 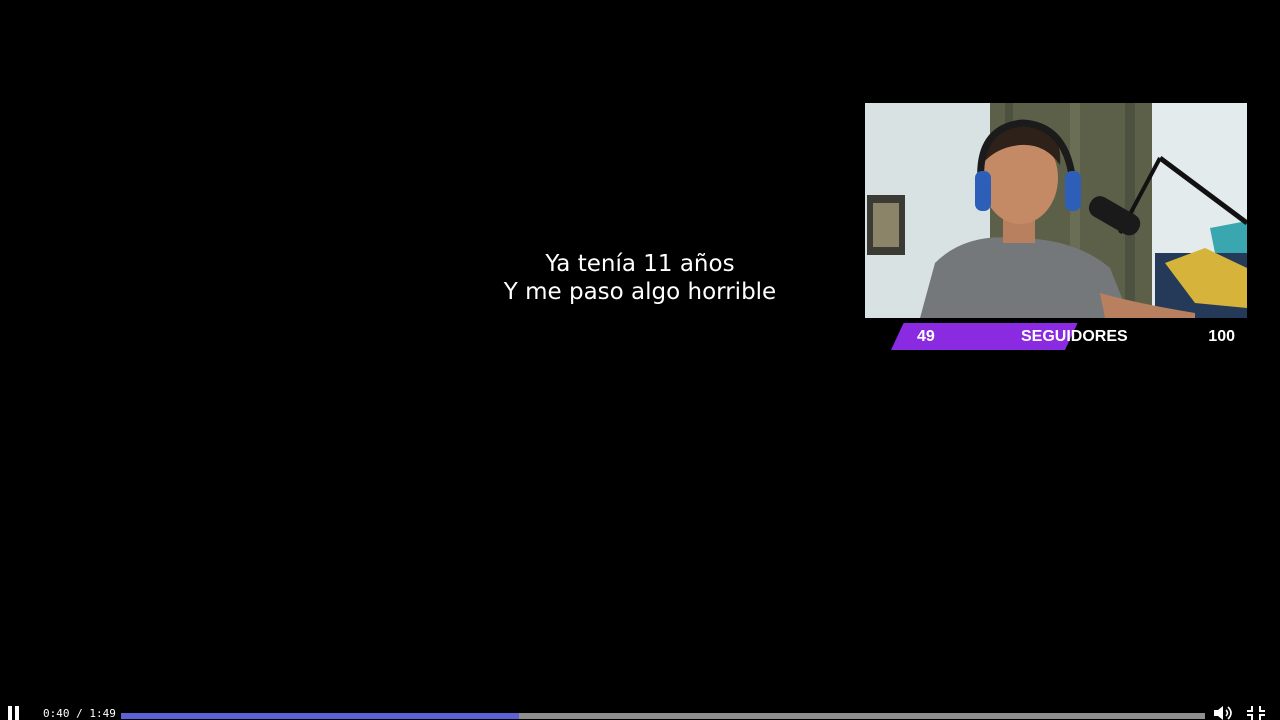 What do you see at coordinates (926, 336) in the screenshot?
I see `goal-current-count: 49` at bounding box center [926, 336].